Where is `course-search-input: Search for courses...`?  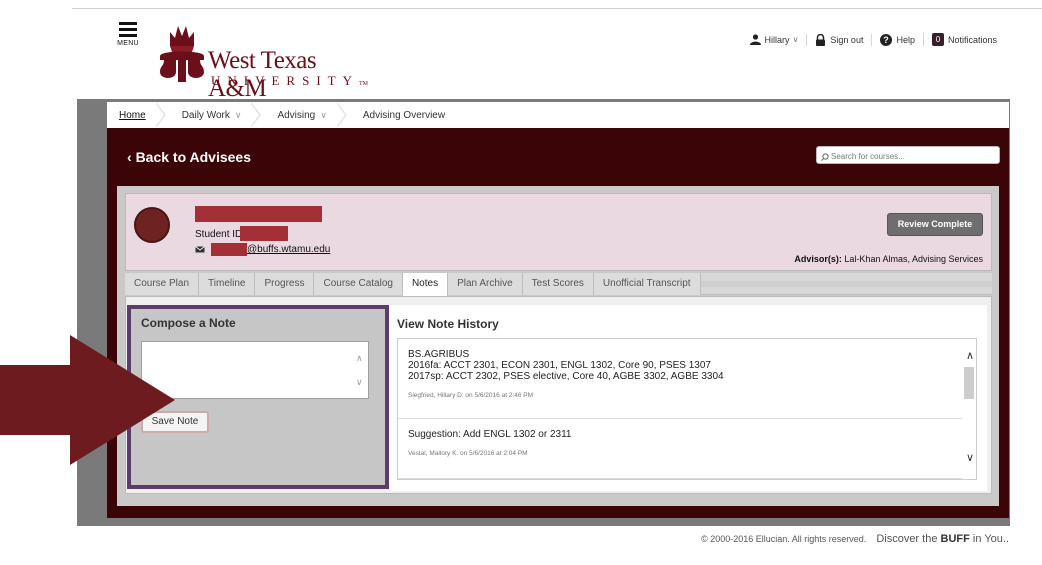 course-search-input: Search for courses... is located at coordinates (908, 155).